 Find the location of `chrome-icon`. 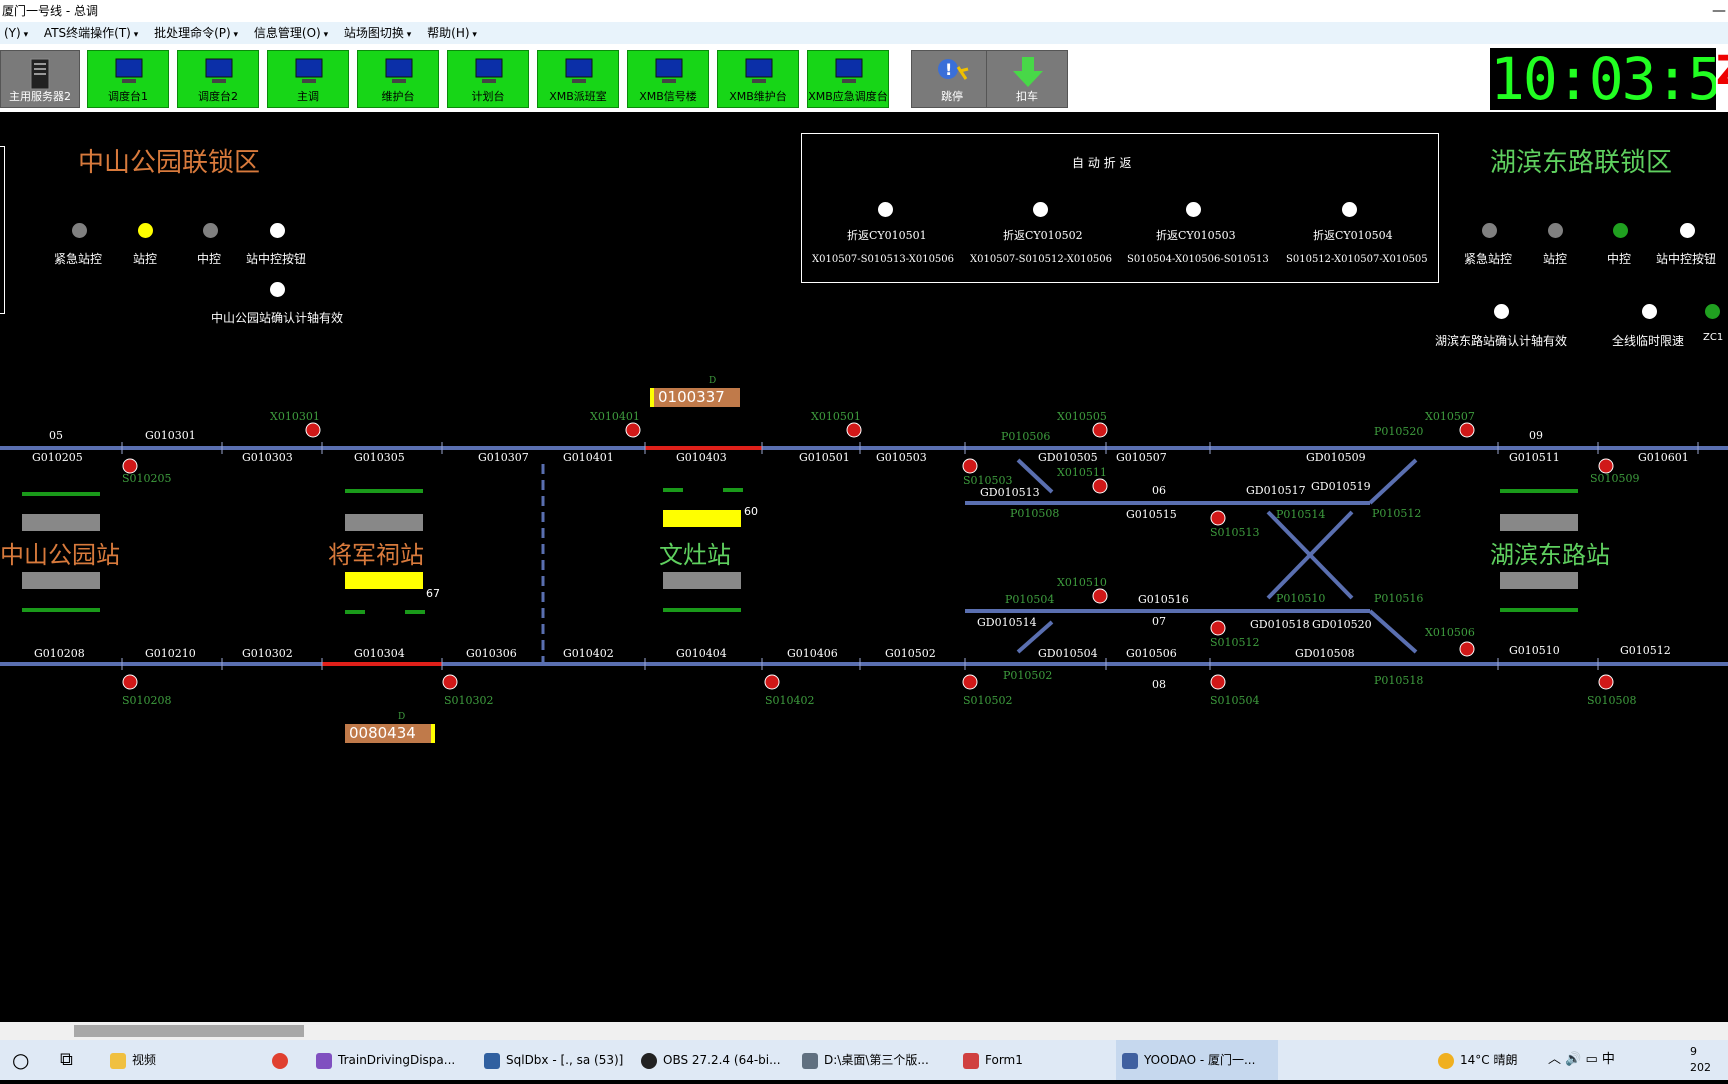

chrome-icon is located at coordinates (283, 1060).